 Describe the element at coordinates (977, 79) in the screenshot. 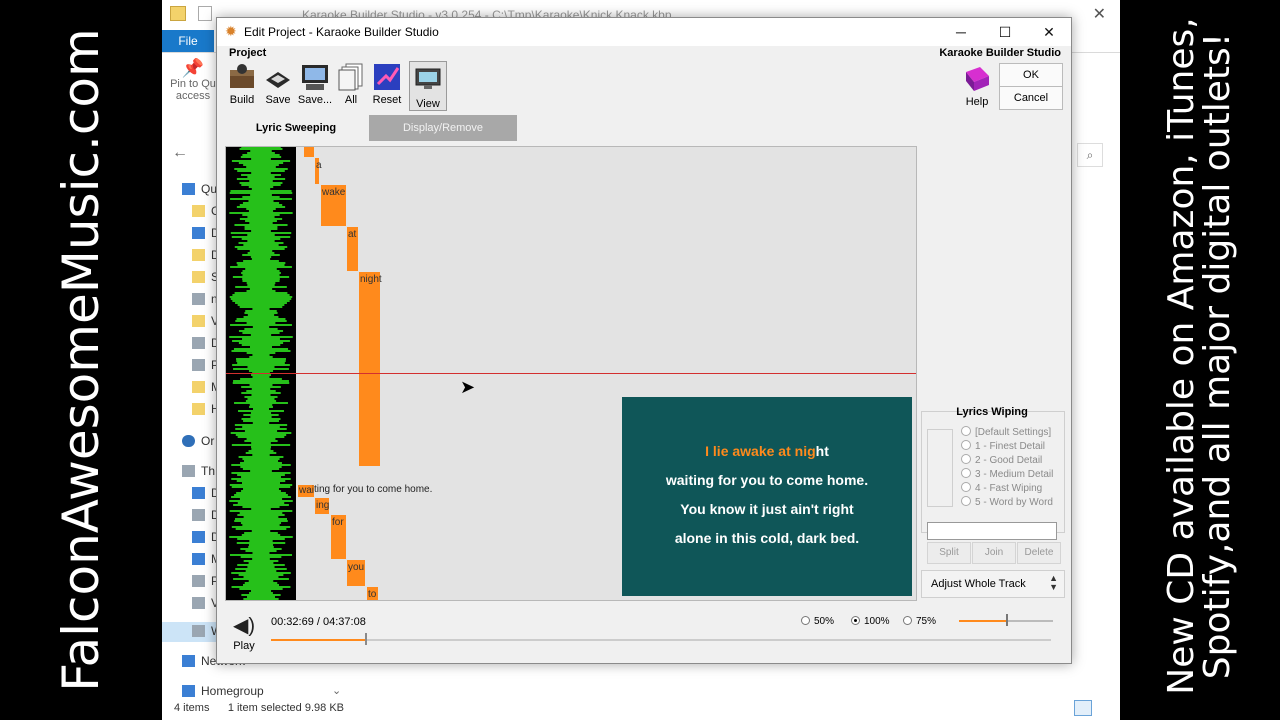

I see `help-book-icon` at that location.